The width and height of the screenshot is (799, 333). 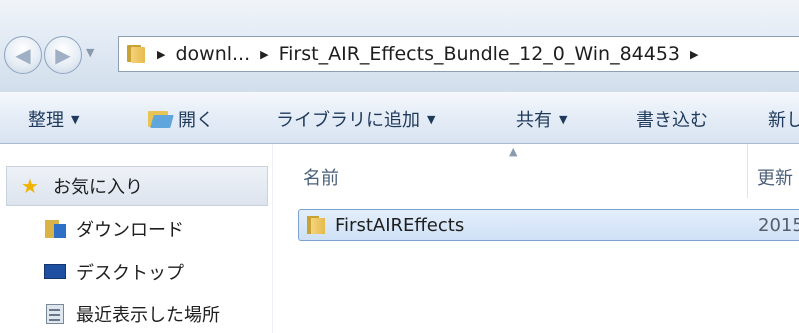 I want to click on star-icon: ★, so click(x=30, y=186).